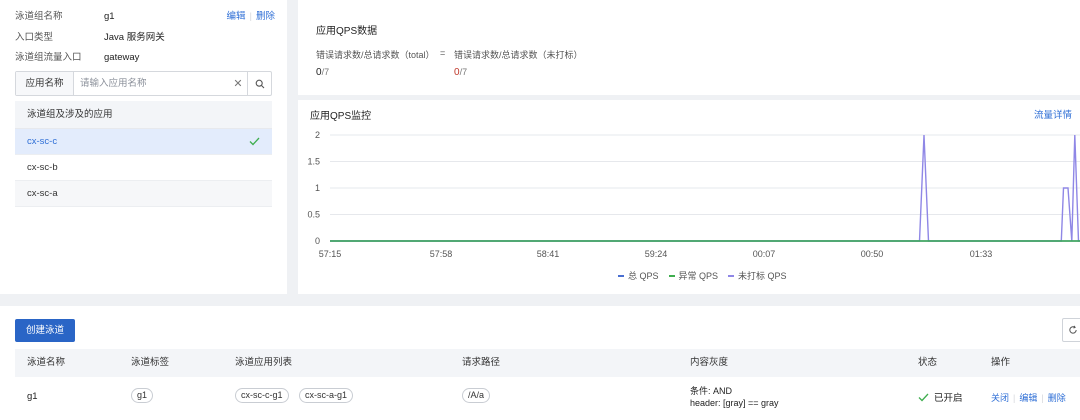  I want to click on app-search-label: 应用名称, so click(45, 83).